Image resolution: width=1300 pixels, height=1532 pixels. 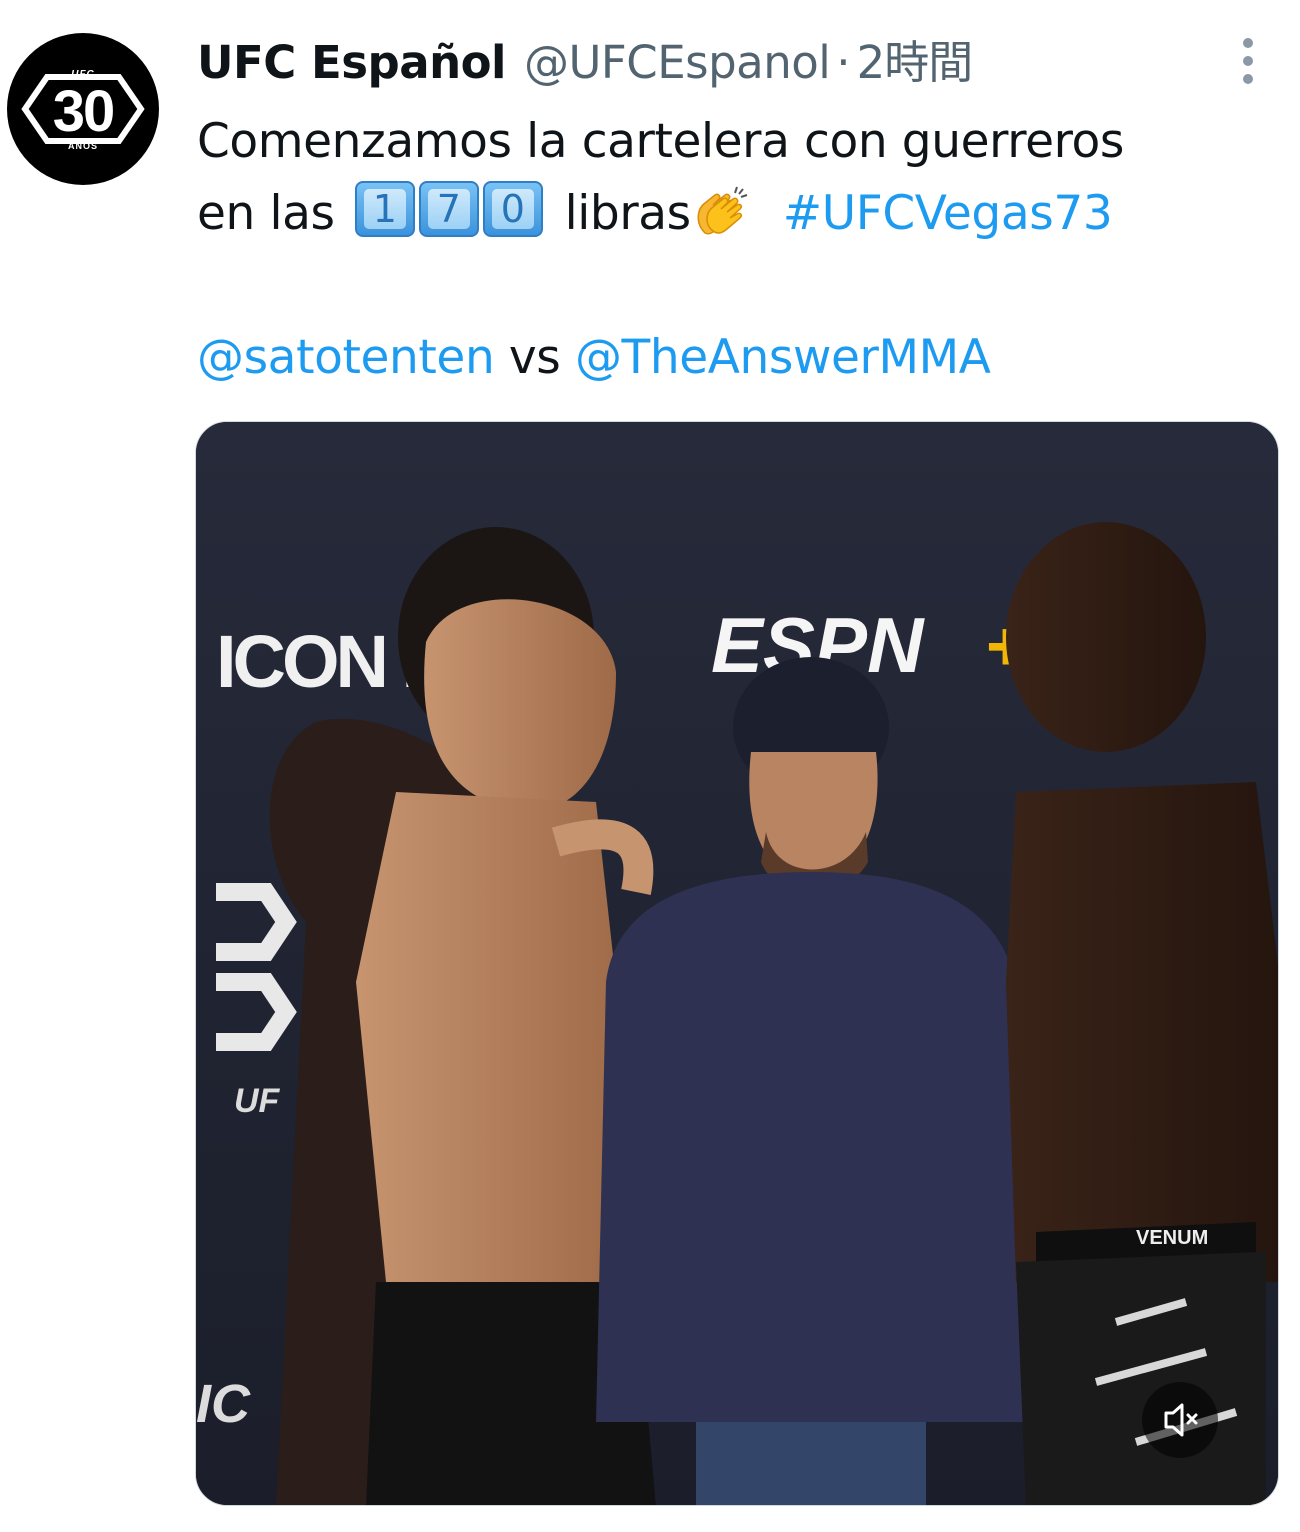 I want to click on user-handle: @UFCEspanol, so click(x=677, y=63).